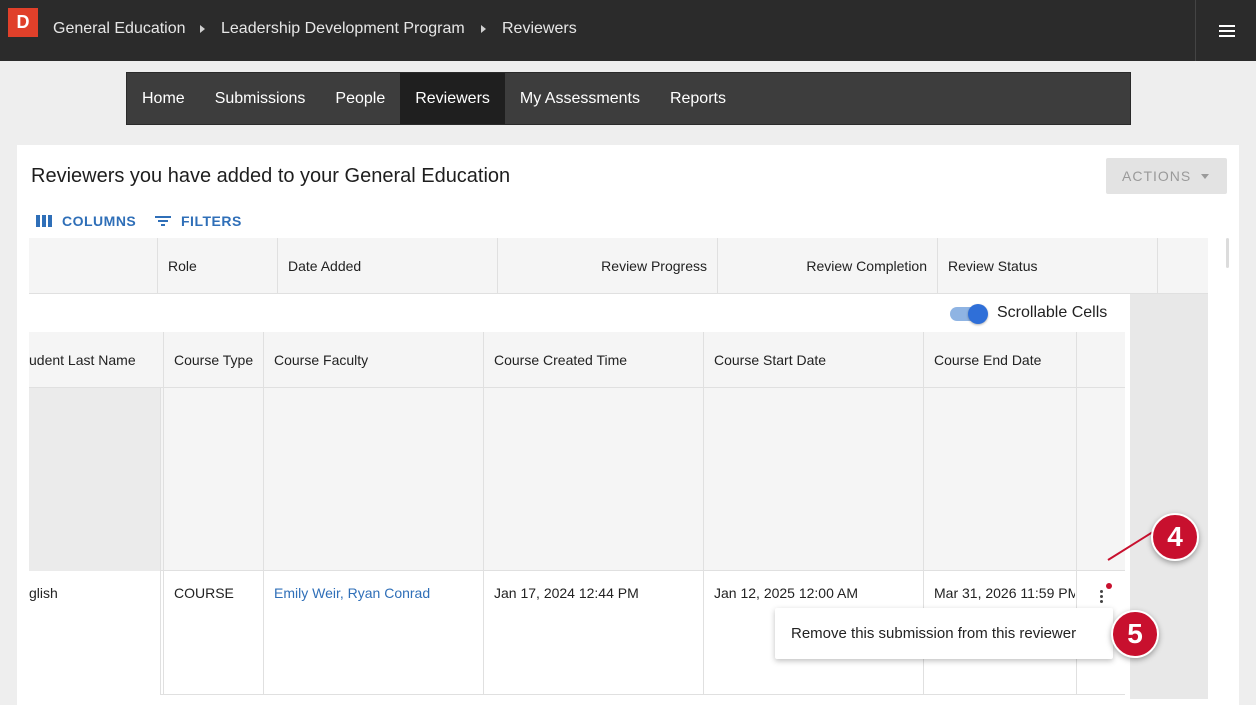  Describe the element at coordinates (343, 29) in the screenshot. I see `breadcrumb-program: Leadership Development Program` at that location.